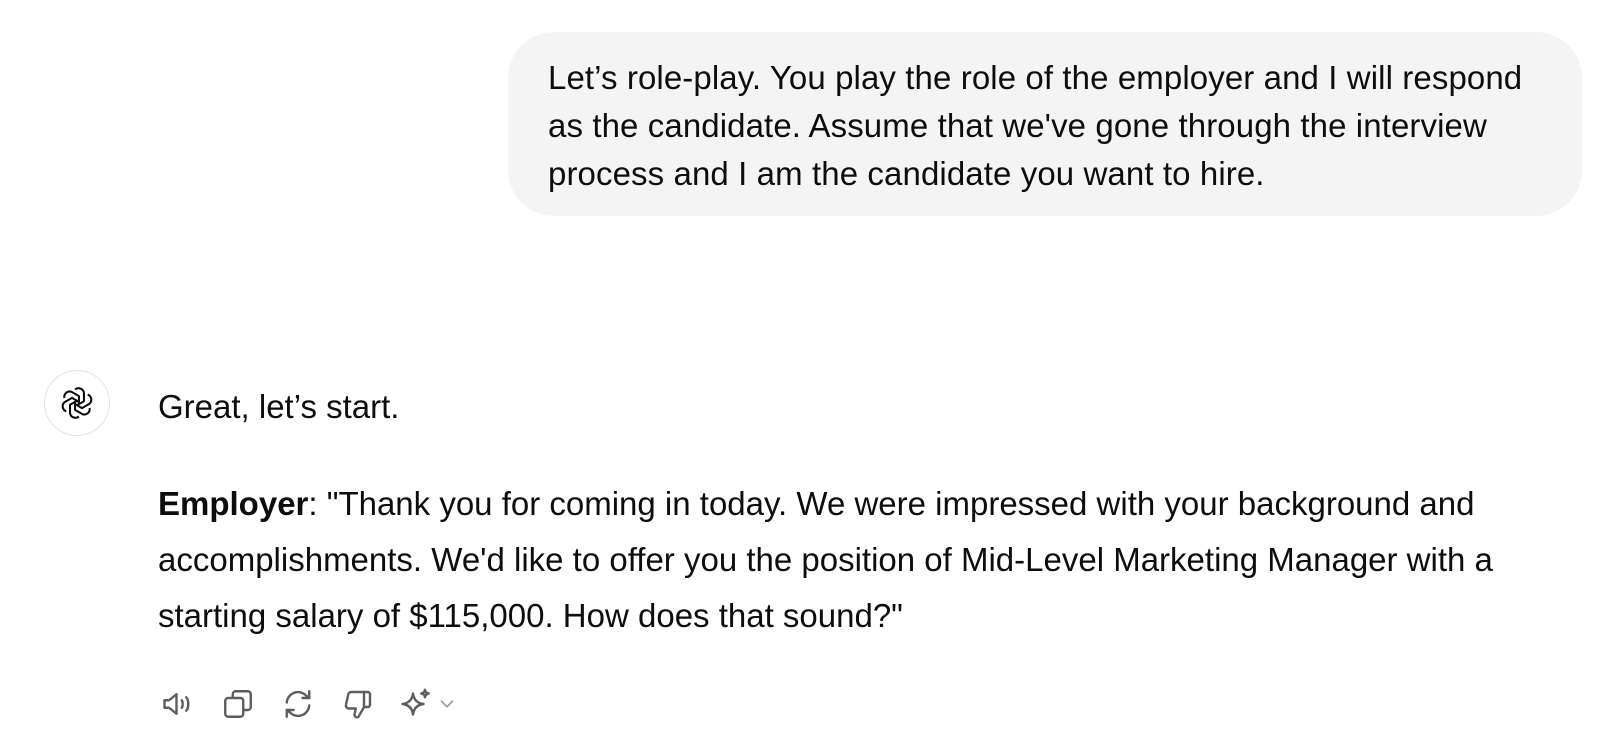 The image size is (1614, 756). I want to click on switch-model-button, so click(428, 704).